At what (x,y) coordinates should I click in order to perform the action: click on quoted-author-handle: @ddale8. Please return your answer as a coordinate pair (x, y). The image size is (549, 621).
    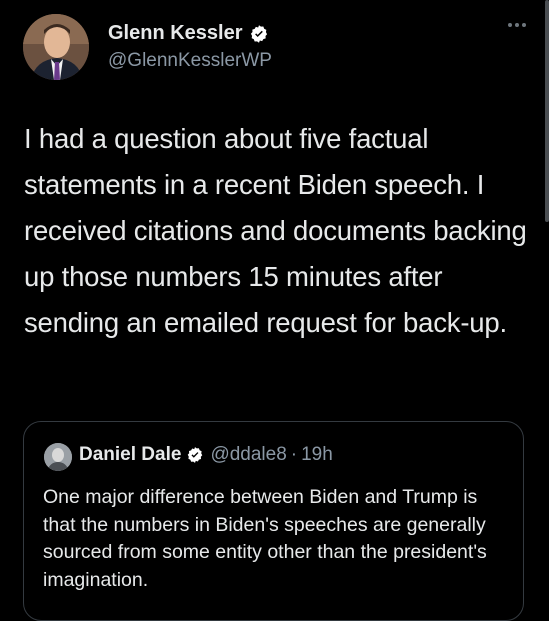
    Looking at the image, I should click on (248, 455).